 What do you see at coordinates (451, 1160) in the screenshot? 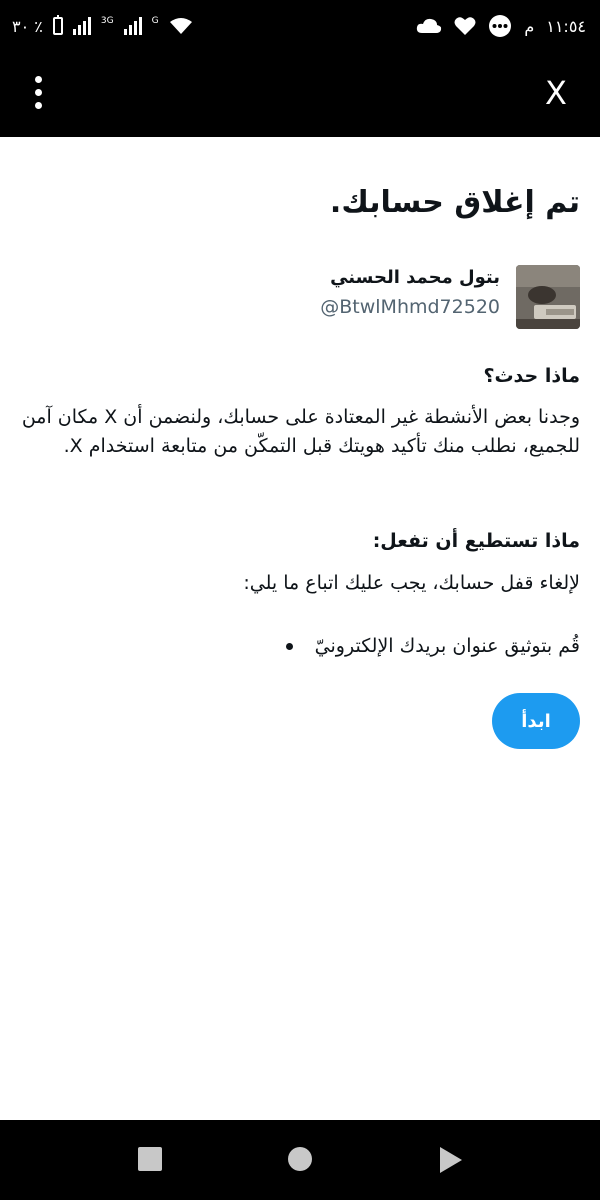
I see `back-button` at bounding box center [451, 1160].